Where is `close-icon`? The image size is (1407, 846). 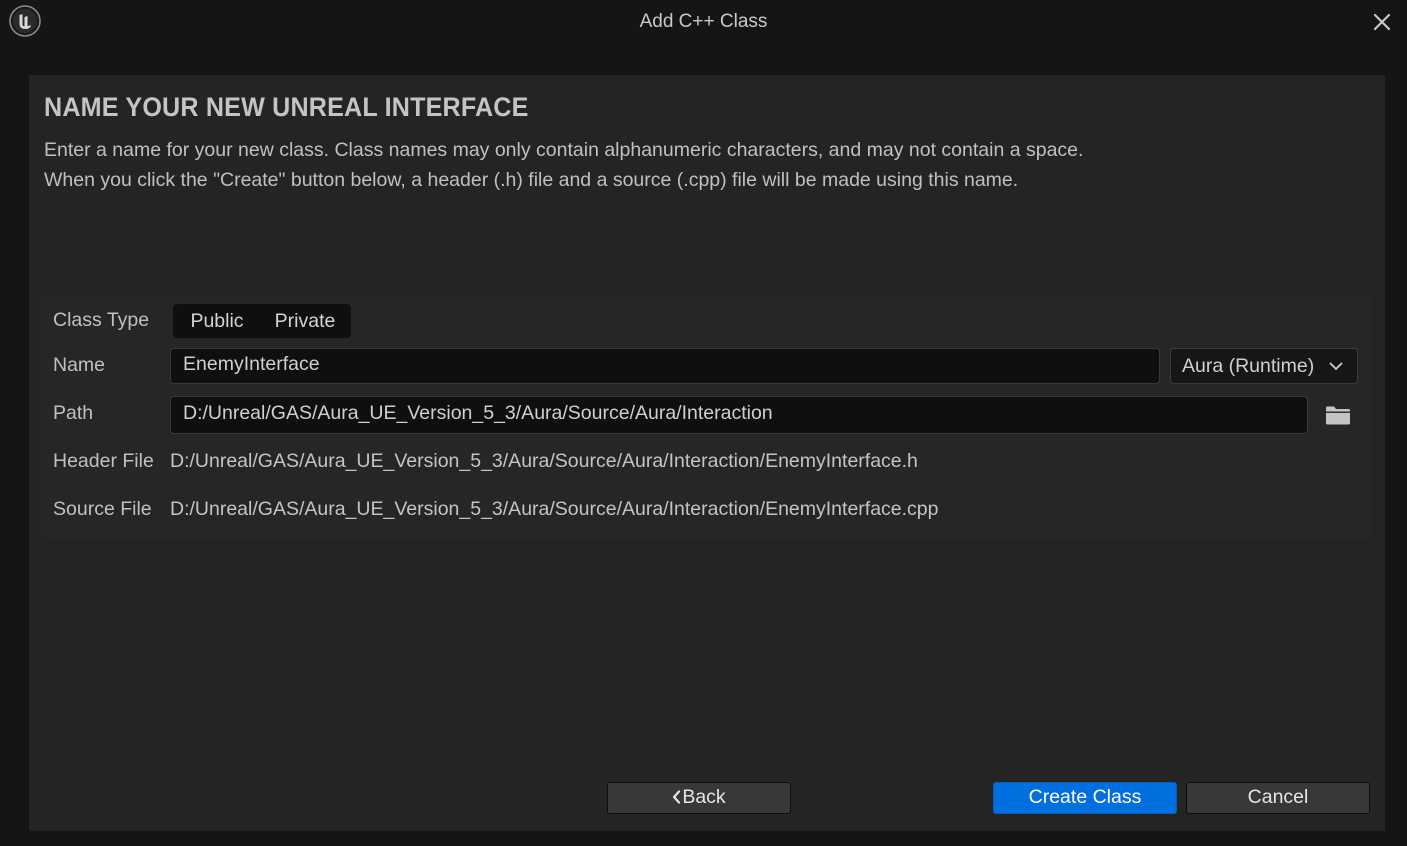
close-icon is located at coordinates (1382, 22).